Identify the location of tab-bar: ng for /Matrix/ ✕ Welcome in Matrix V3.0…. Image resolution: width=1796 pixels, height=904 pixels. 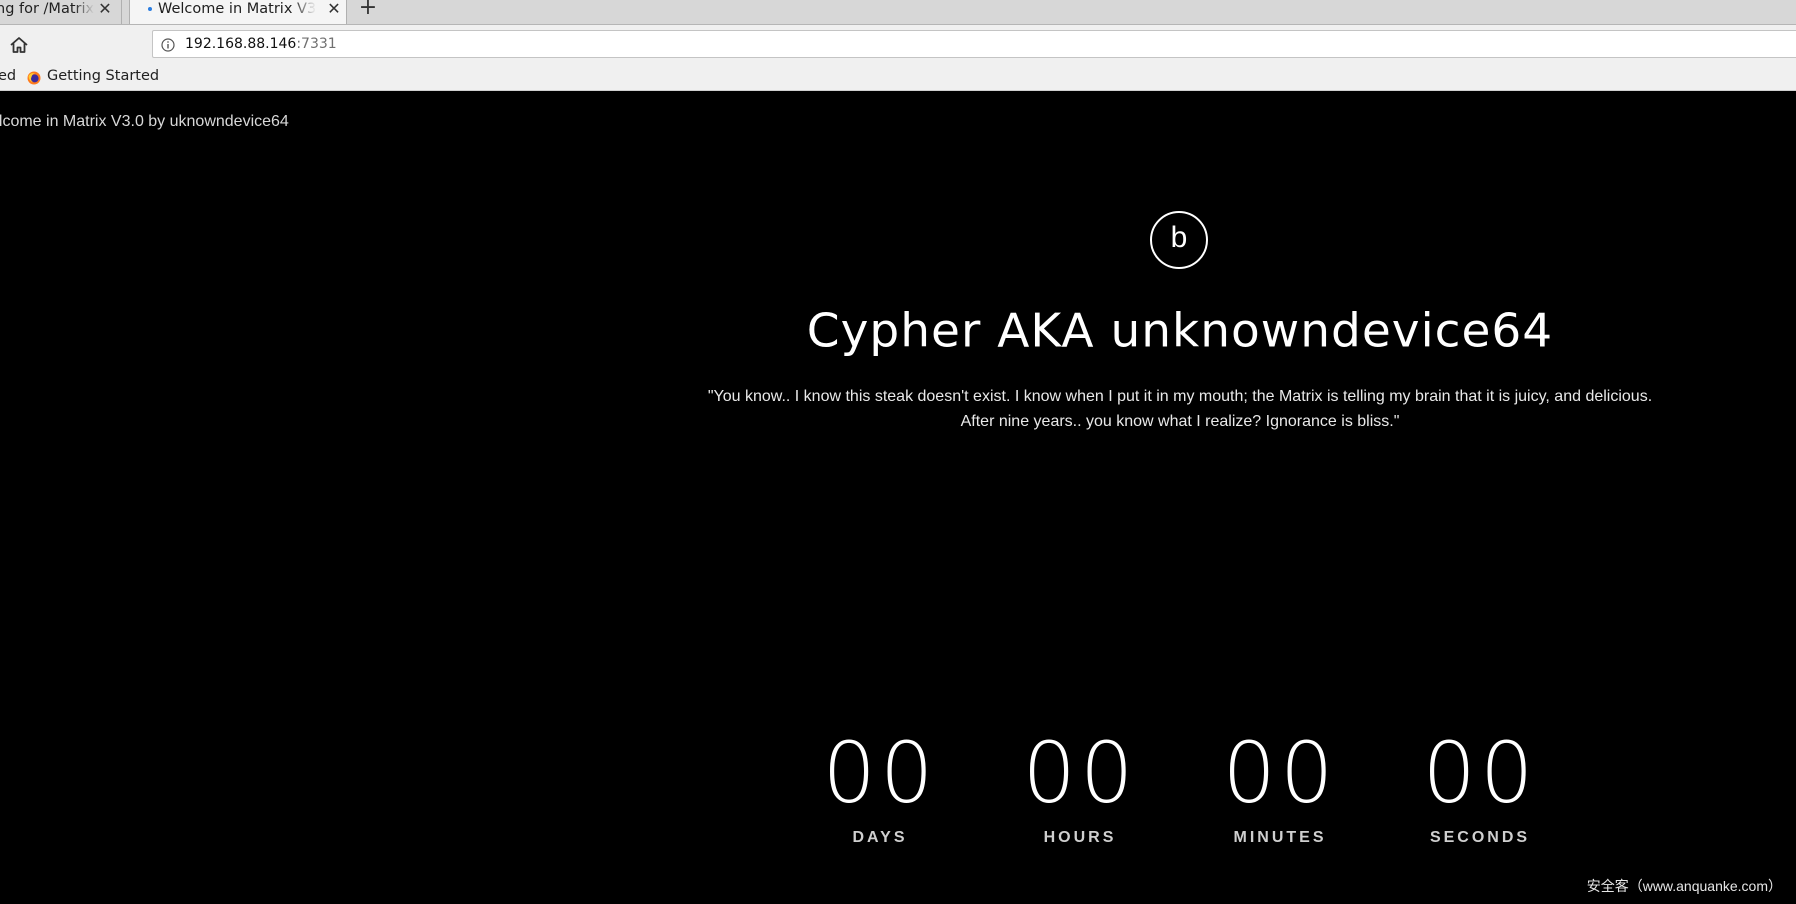
(898, 12).